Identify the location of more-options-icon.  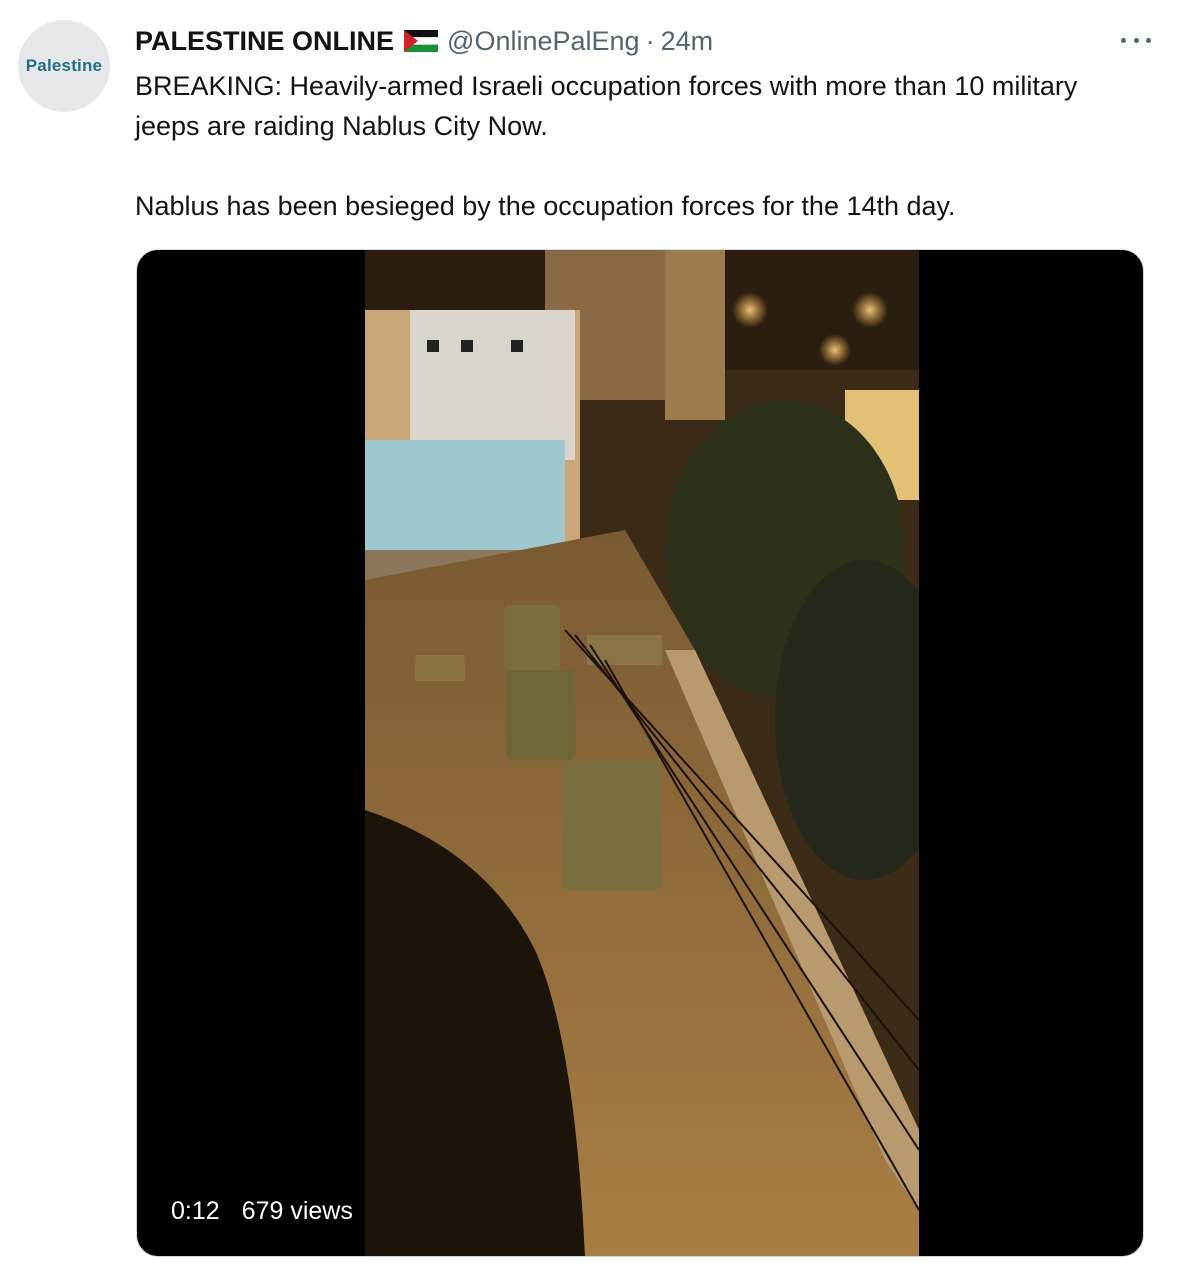
(1136, 40).